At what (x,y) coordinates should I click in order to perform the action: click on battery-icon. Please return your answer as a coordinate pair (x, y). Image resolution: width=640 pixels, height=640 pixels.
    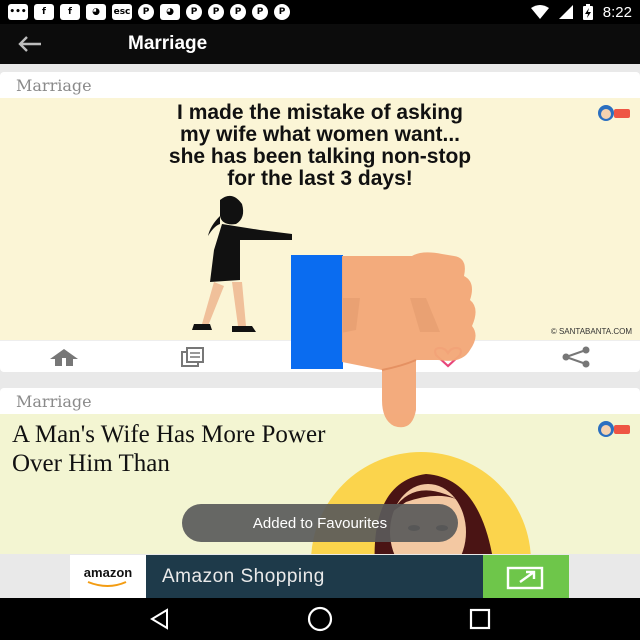
    Looking at the image, I should click on (587, 12).